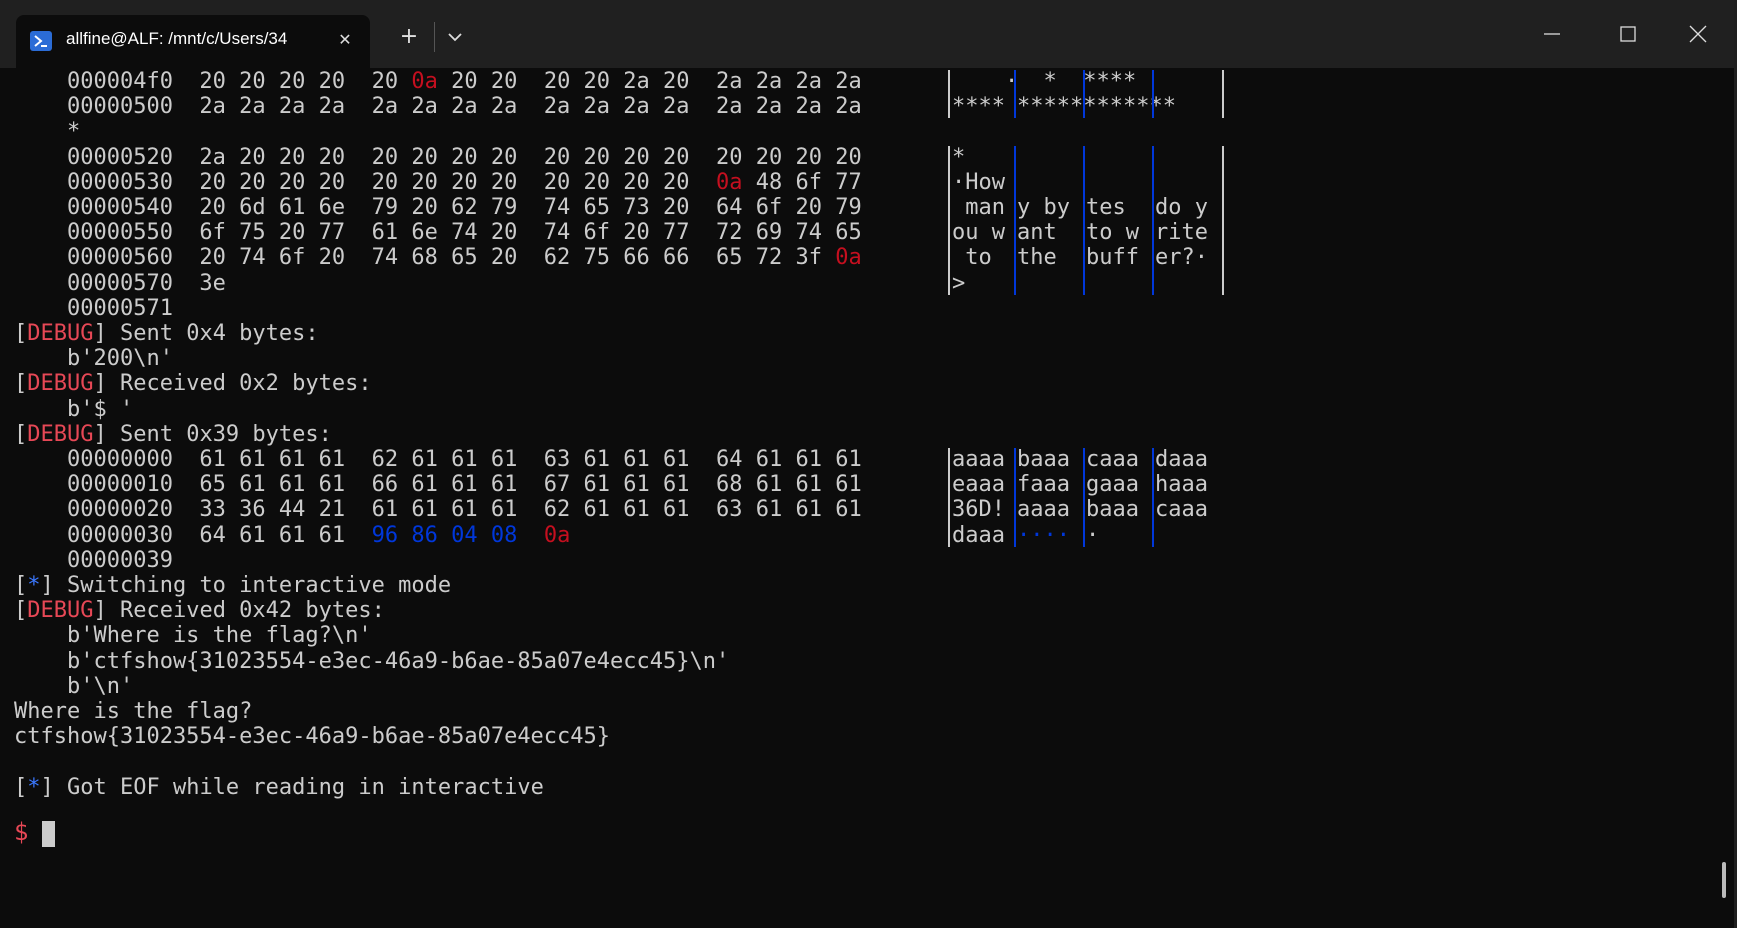  Describe the element at coordinates (279, 788) in the screenshot. I see `terminal-line: [*] Got EOF while reading in interactive` at that location.